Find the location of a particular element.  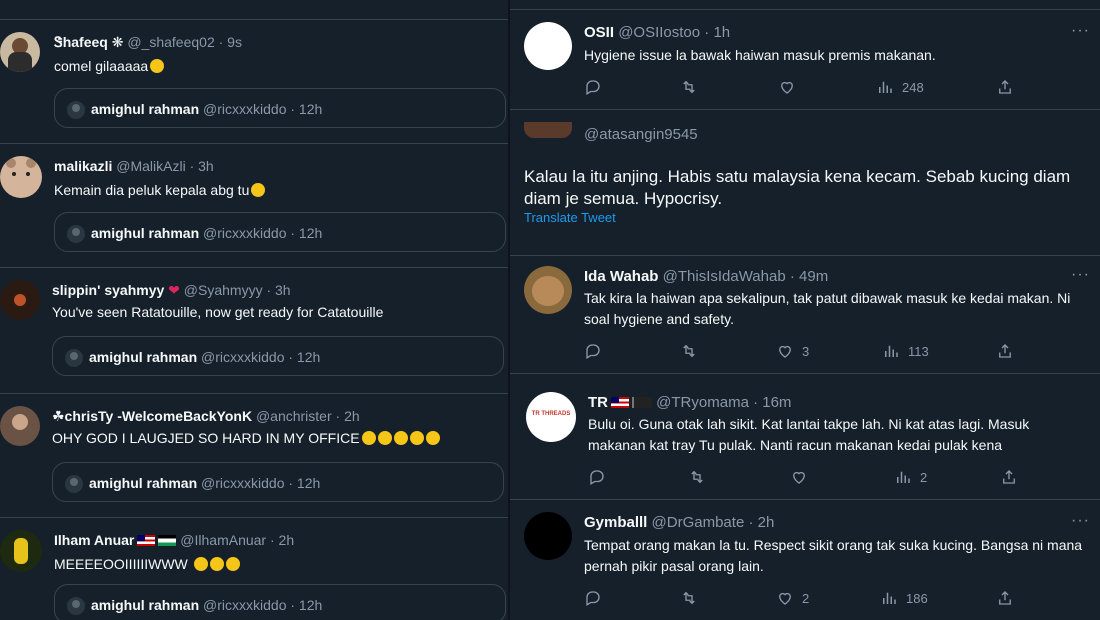

author-handle: @TRyomama · 16m is located at coordinates (723, 402).